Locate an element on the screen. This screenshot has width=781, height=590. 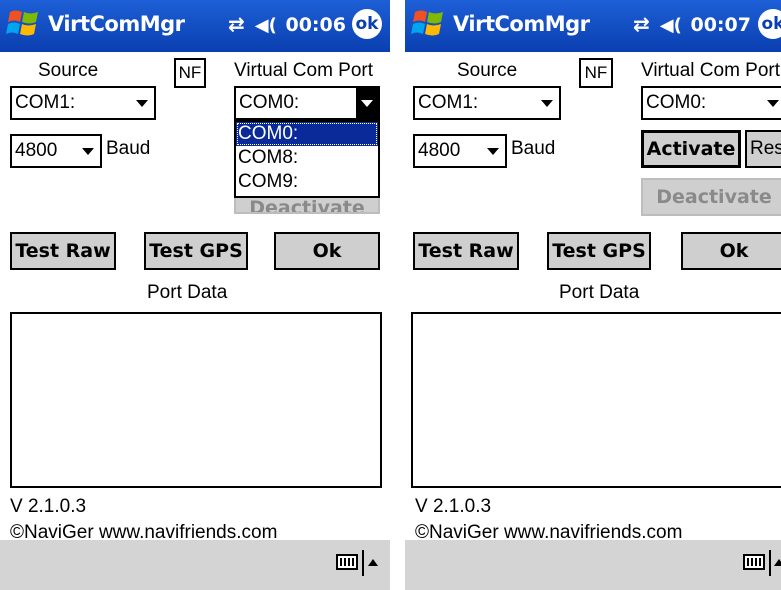
deactivate-button: Deactivate is located at coordinates (711, 197).